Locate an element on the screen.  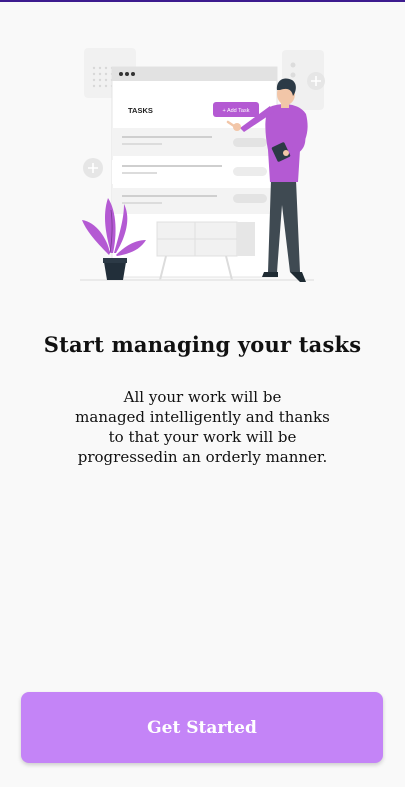
board-heading: TASKS is located at coordinates (140, 110).